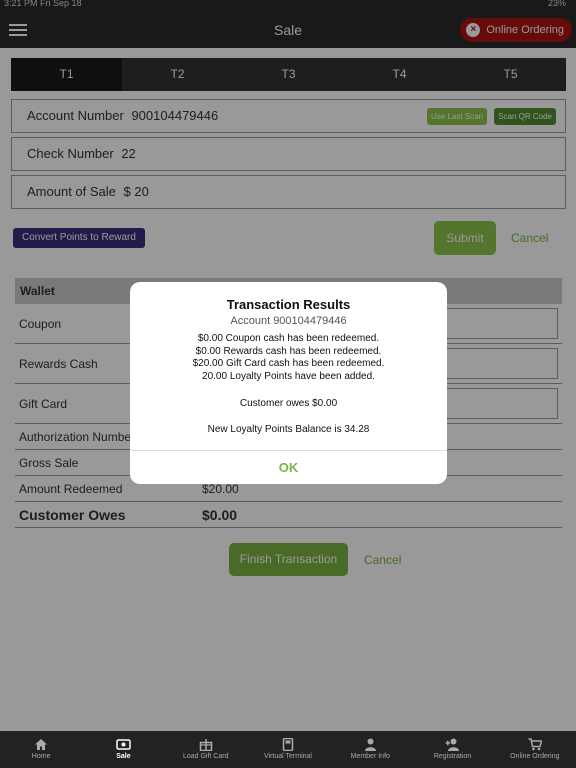 This screenshot has height=768, width=576. What do you see at coordinates (288, 450) in the screenshot?
I see `dialog-divider` at bounding box center [288, 450].